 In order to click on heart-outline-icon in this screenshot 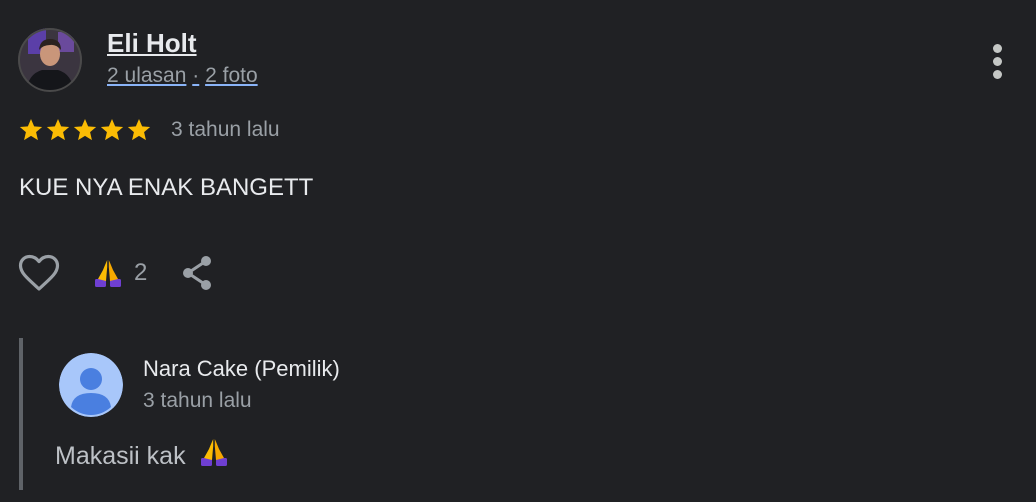, I will do `click(39, 272)`.